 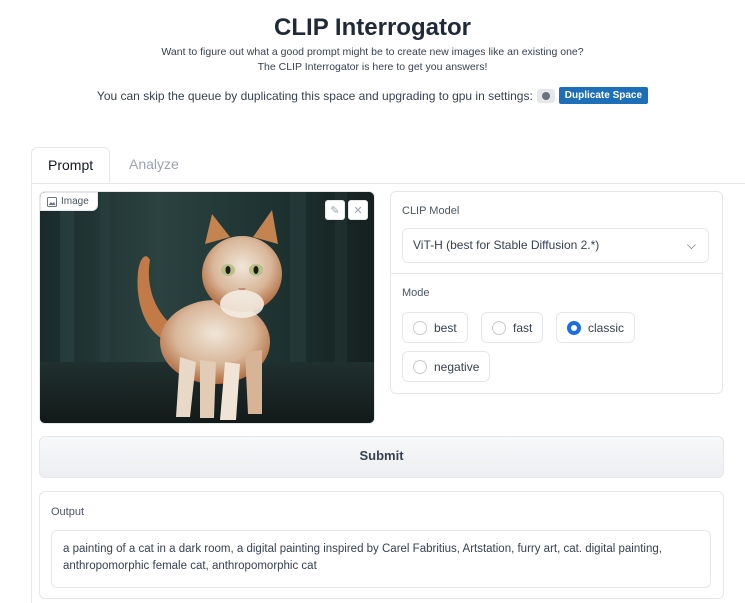 I want to click on duplicate-space-button: Duplicate Space, so click(x=603, y=95).